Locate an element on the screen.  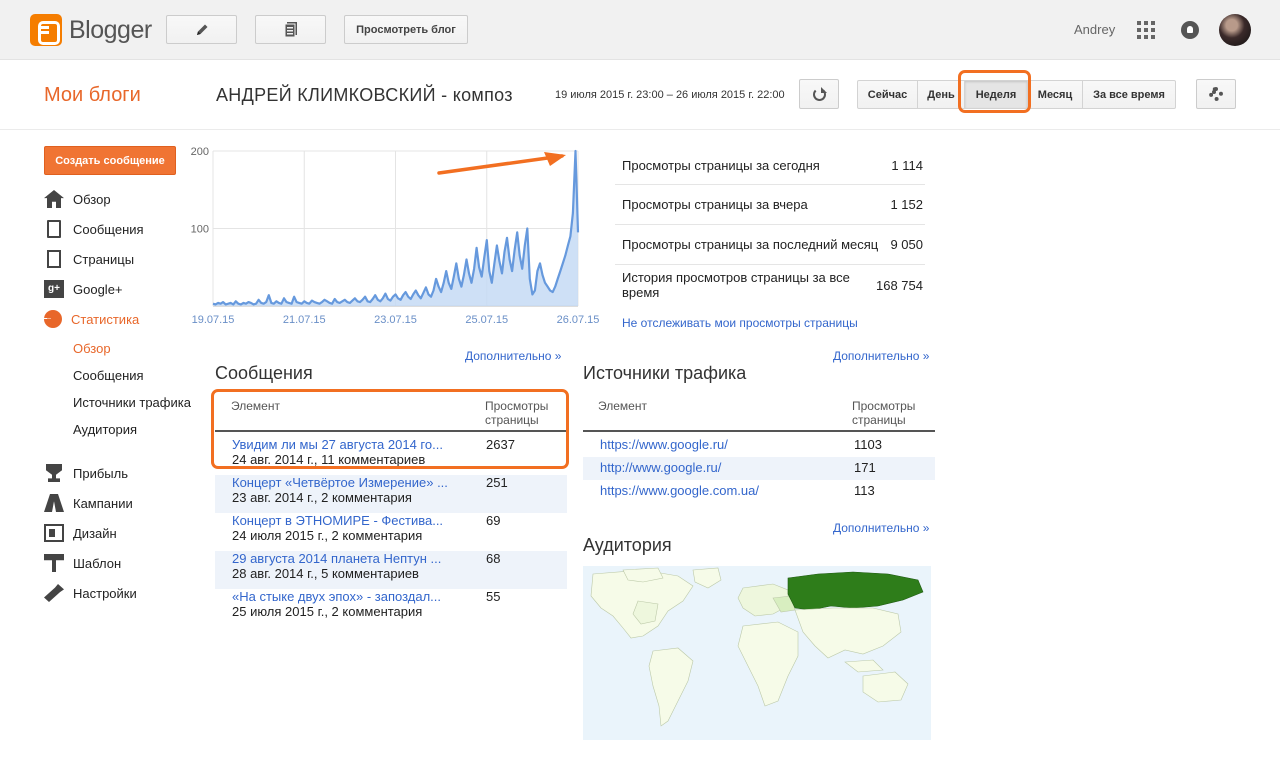
stats-pie-icon is located at coordinates (53, 319).